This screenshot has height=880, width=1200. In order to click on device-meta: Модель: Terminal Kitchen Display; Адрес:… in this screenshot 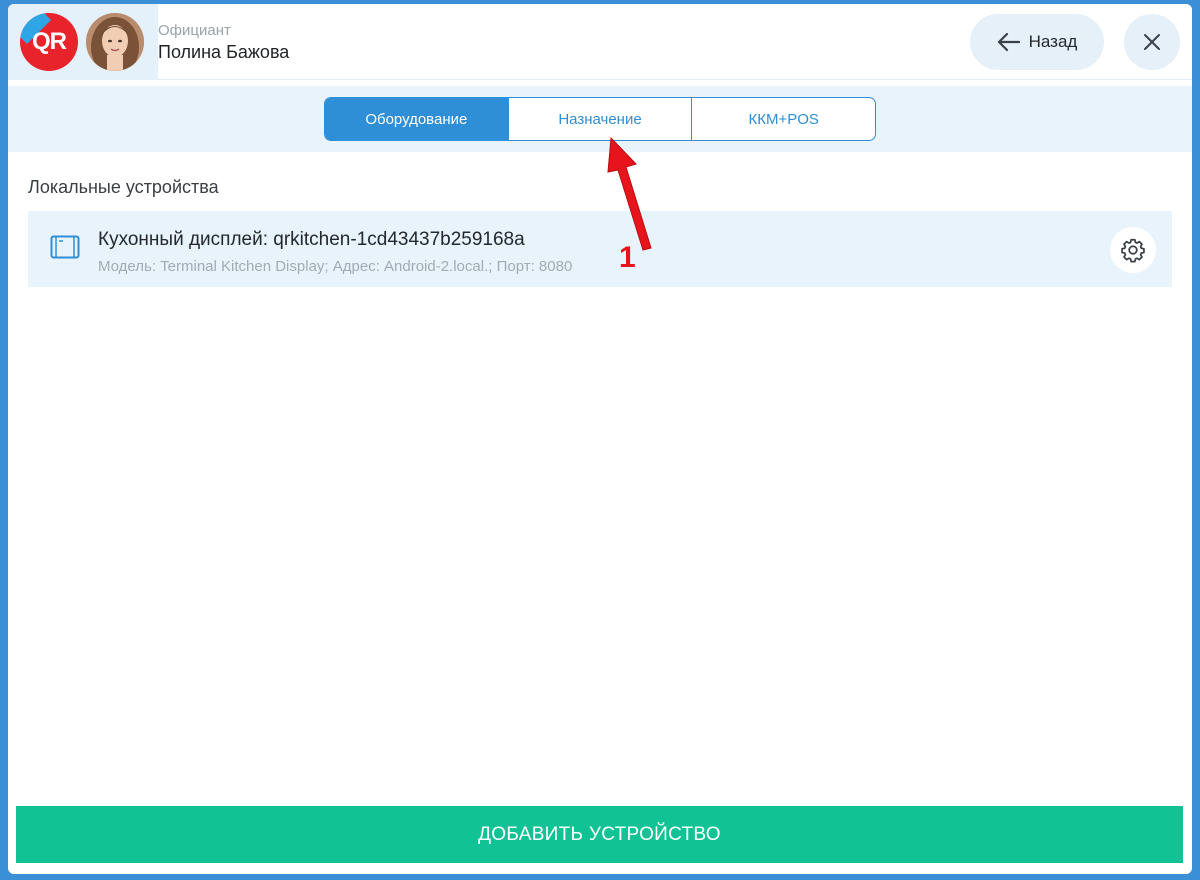, I will do `click(335, 266)`.